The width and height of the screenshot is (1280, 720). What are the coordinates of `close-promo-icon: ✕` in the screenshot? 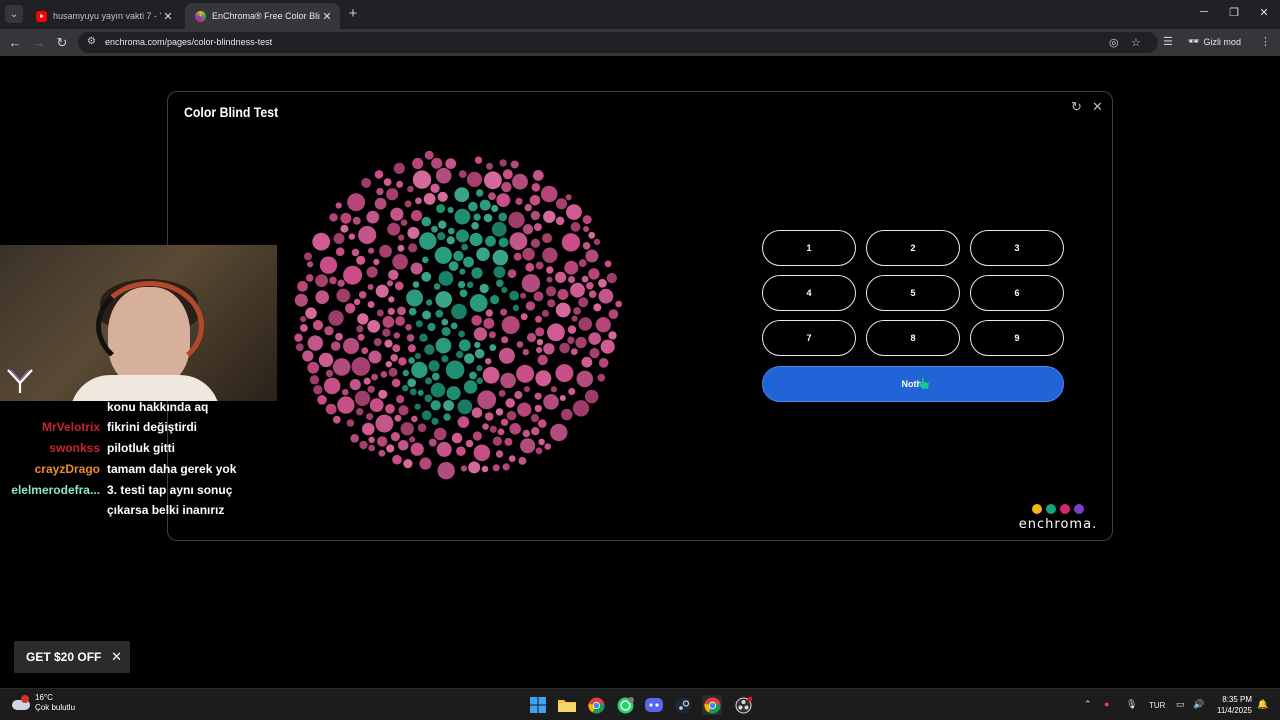 It's located at (116, 657).